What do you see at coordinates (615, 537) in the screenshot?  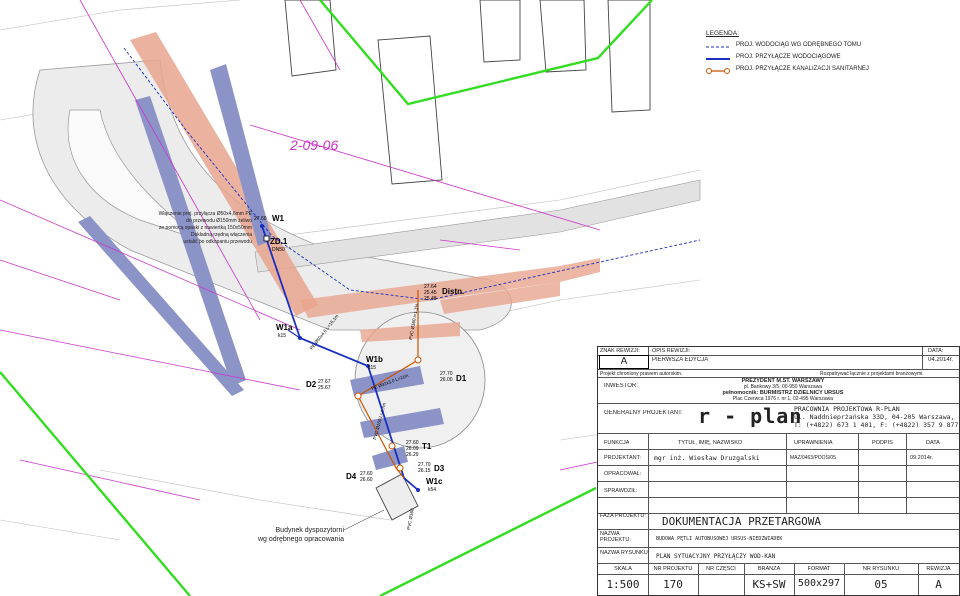 I see `nazwa-label: NAZWA PROJEKTU:` at bounding box center [615, 537].